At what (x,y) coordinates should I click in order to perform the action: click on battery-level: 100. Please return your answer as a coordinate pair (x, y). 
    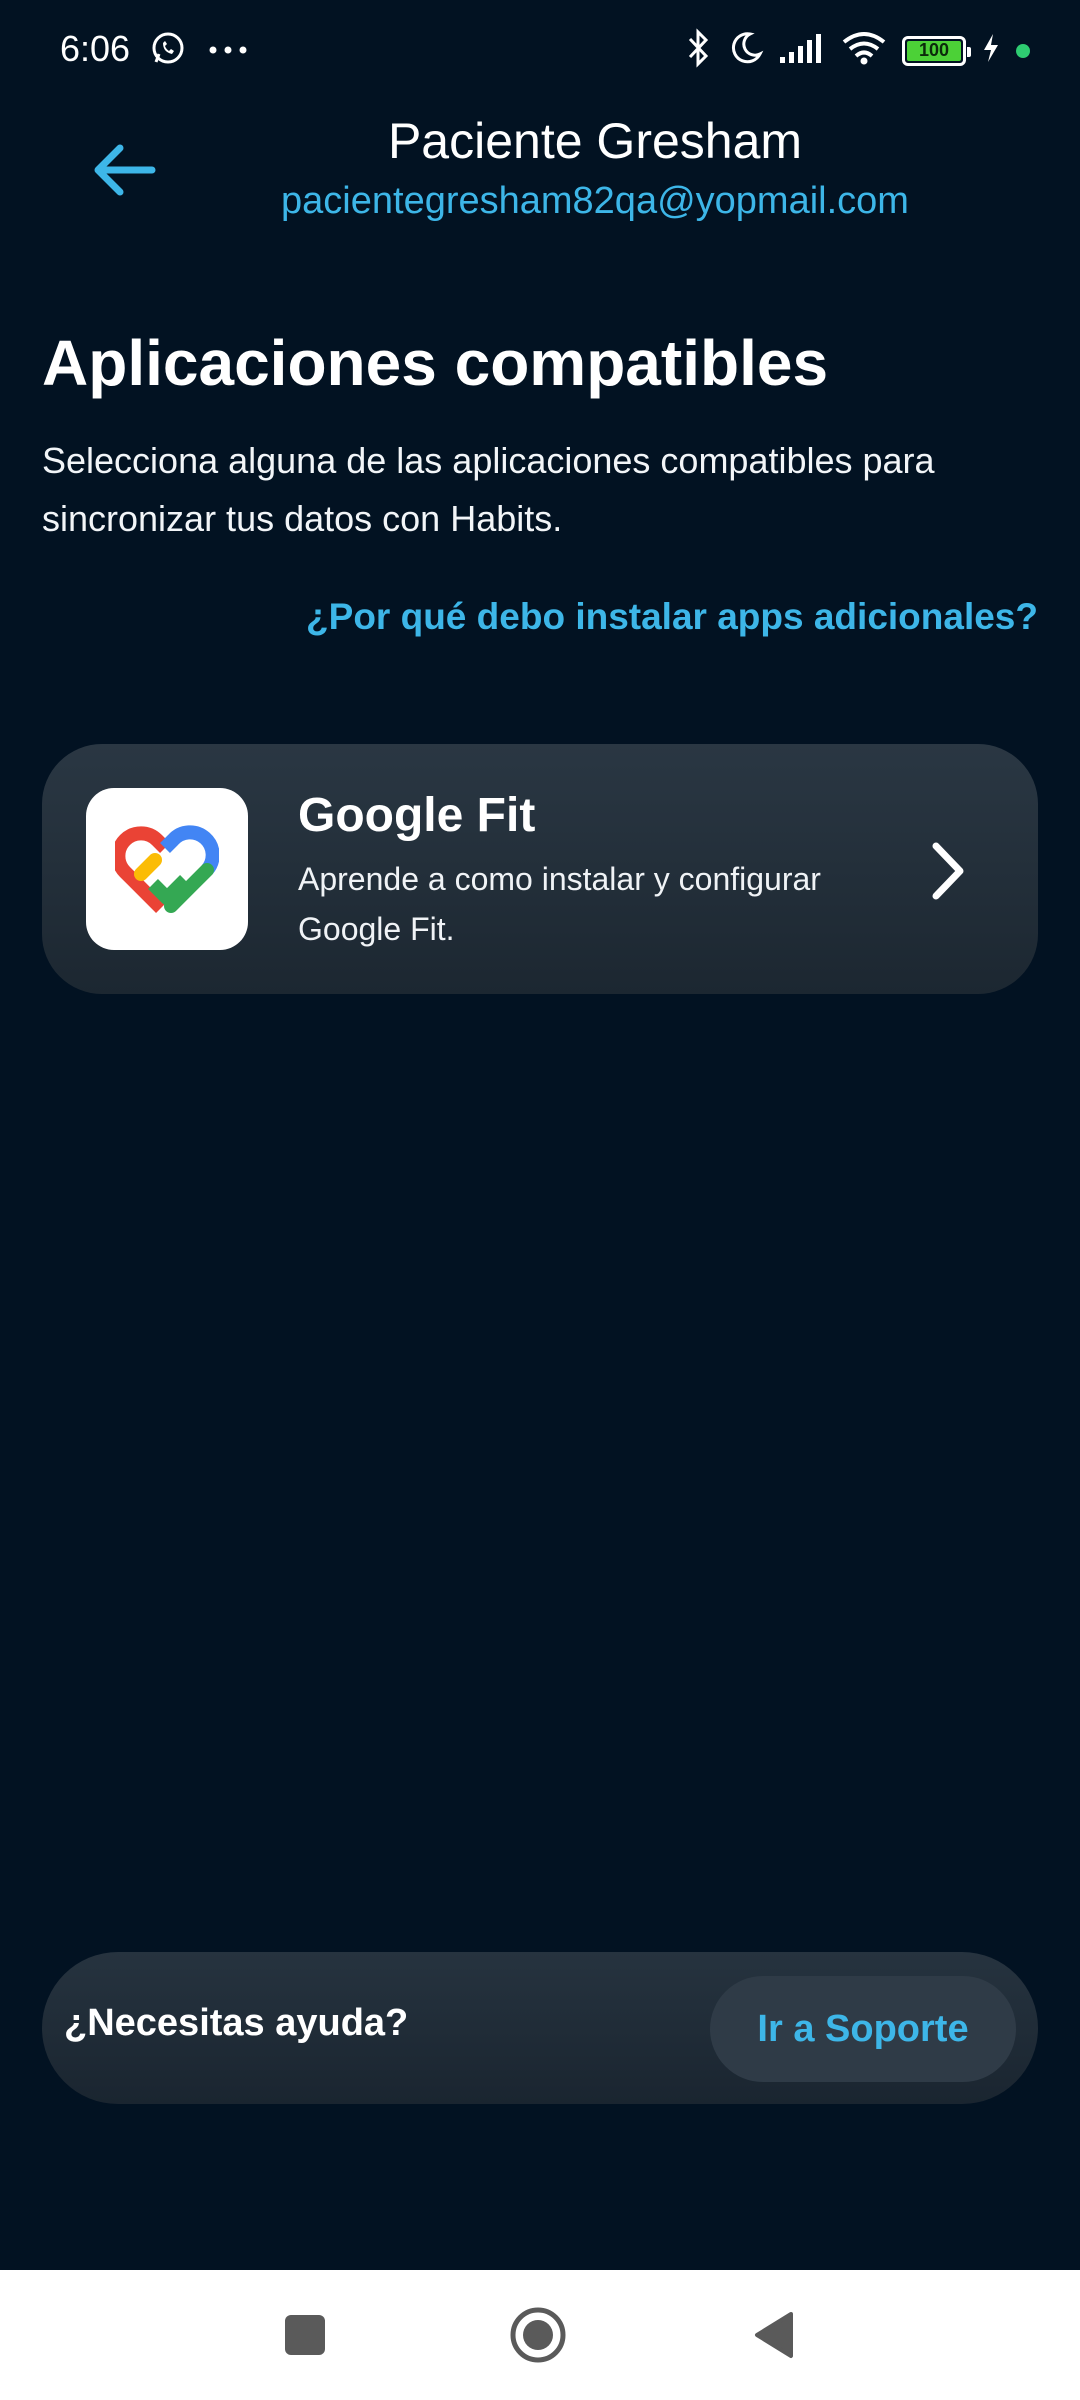
    Looking at the image, I should click on (934, 50).